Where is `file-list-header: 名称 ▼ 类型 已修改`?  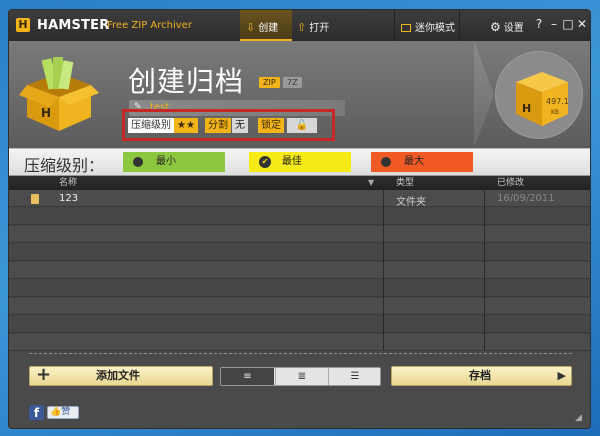 file-list-header: 名称 ▼ 类型 已修改 is located at coordinates (299, 183).